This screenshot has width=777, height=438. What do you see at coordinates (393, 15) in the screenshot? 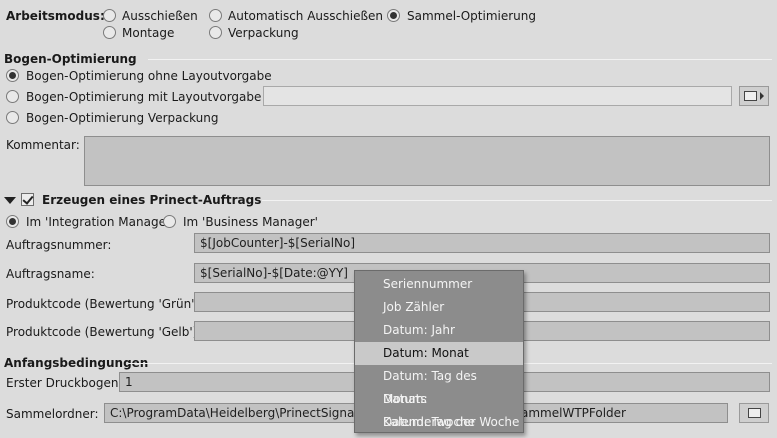
I see `radio-sammel-optimierung` at bounding box center [393, 15].